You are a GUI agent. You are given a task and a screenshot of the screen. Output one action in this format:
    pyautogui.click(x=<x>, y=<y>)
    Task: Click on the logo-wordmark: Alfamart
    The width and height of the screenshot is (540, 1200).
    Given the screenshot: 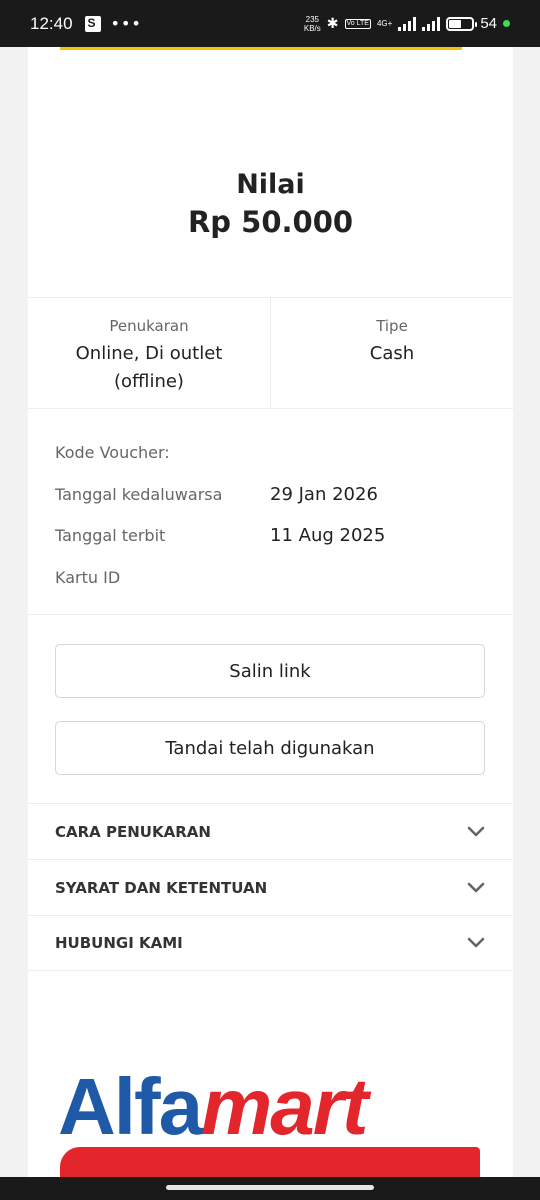 What is the action you would take?
    pyautogui.click(x=213, y=1107)
    